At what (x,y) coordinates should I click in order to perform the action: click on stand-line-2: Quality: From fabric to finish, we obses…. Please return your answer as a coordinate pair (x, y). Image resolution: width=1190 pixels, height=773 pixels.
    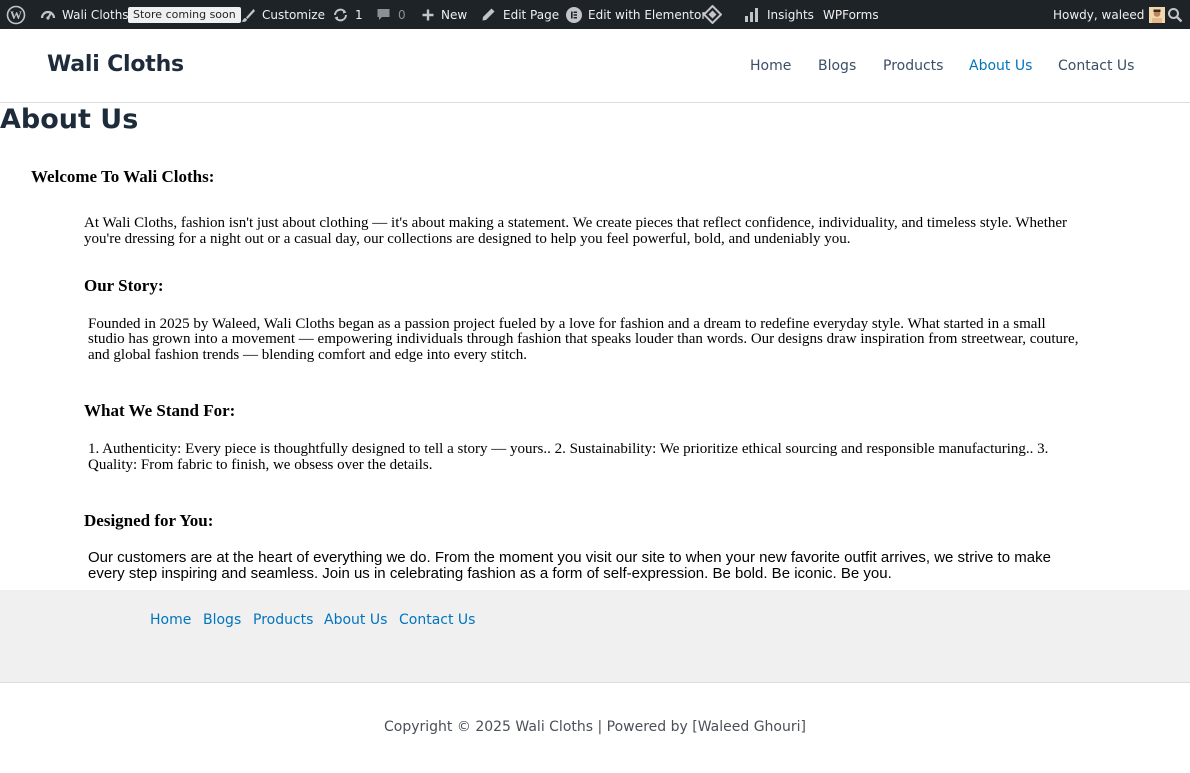
    Looking at the image, I should click on (260, 465).